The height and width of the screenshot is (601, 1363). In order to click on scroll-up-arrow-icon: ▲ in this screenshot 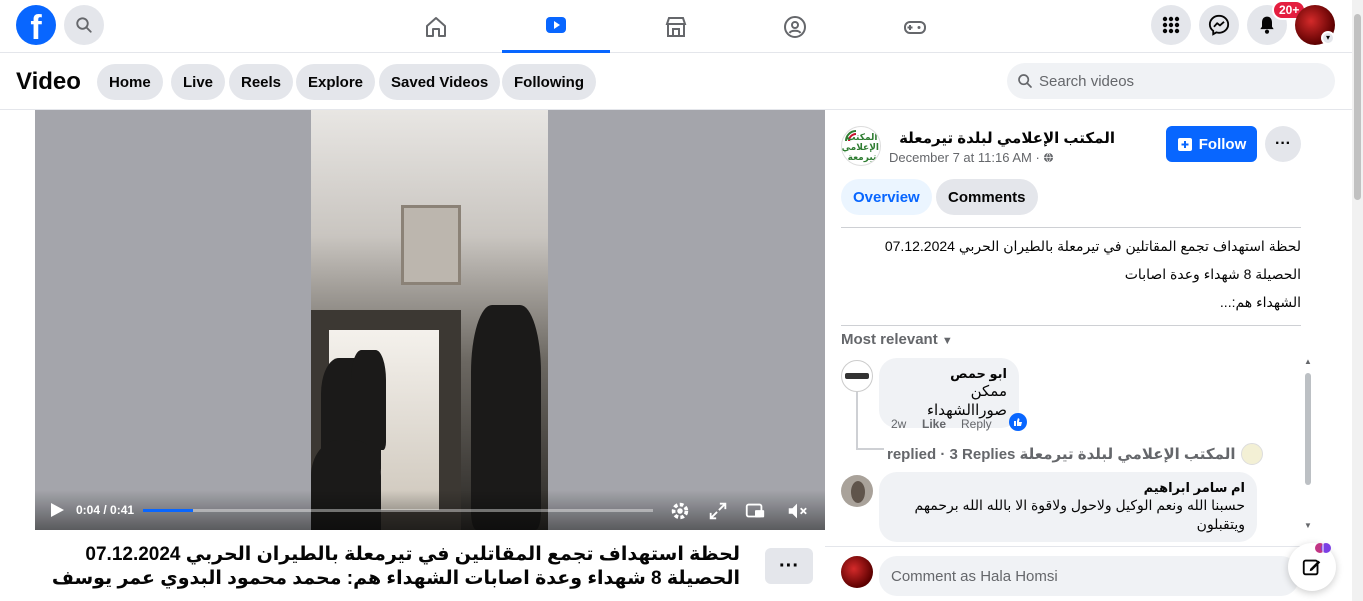, I will do `click(1308, 361)`.